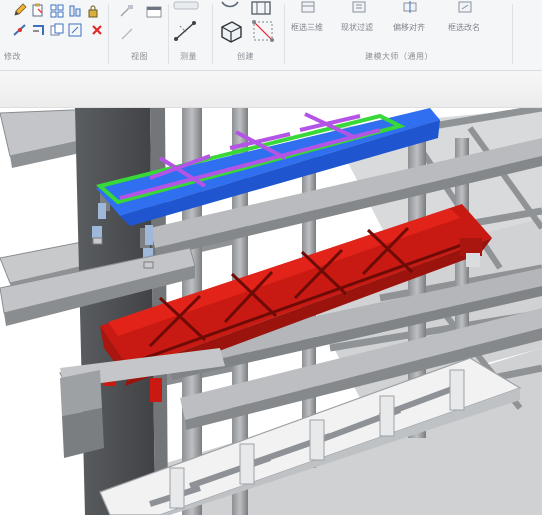  What do you see at coordinates (93, 11) in the screenshot?
I see `lock-icon` at bounding box center [93, 11].